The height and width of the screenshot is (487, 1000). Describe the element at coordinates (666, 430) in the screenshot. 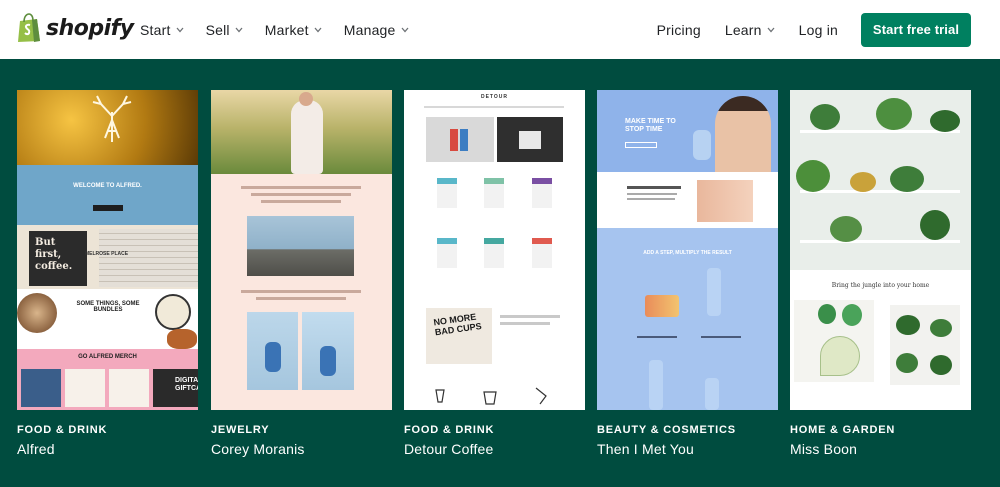

I see `store-category: BEAUTY & COSMETICS` at that location.